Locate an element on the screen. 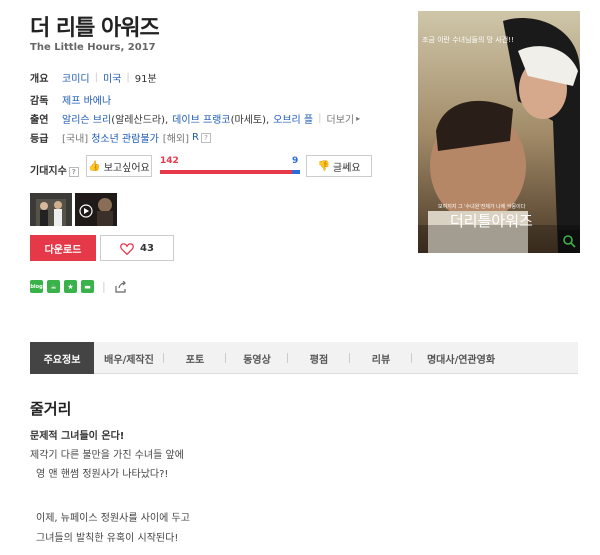 This screenshot has height=555, width=600. poster-quote: 보여지지 그 '수녀원'전체가 나에 악몽이다 is located at coordinates (482, 207).